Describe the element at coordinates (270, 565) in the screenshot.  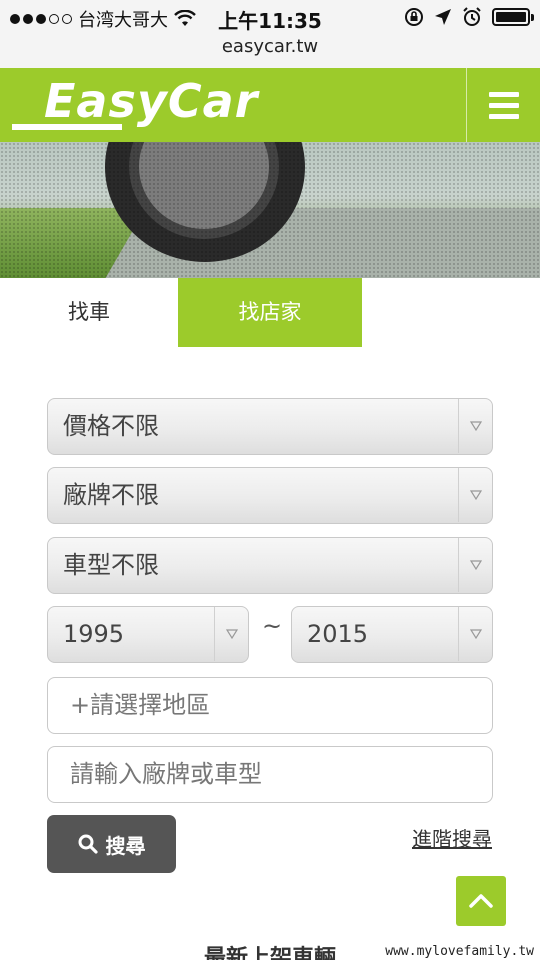
I see `model-select: 車型不限` at that location.